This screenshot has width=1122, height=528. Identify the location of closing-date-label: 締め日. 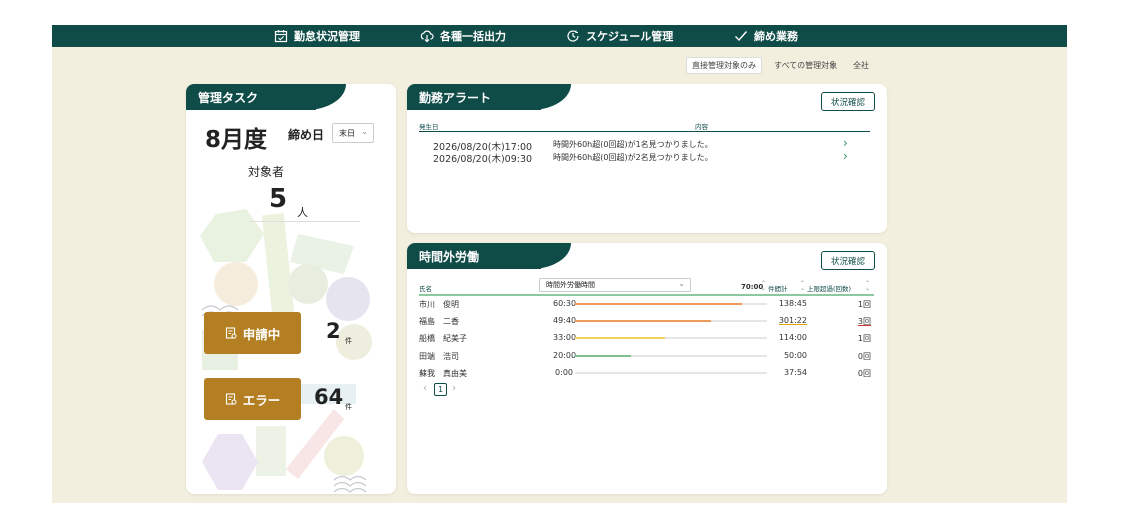
(306, 135).